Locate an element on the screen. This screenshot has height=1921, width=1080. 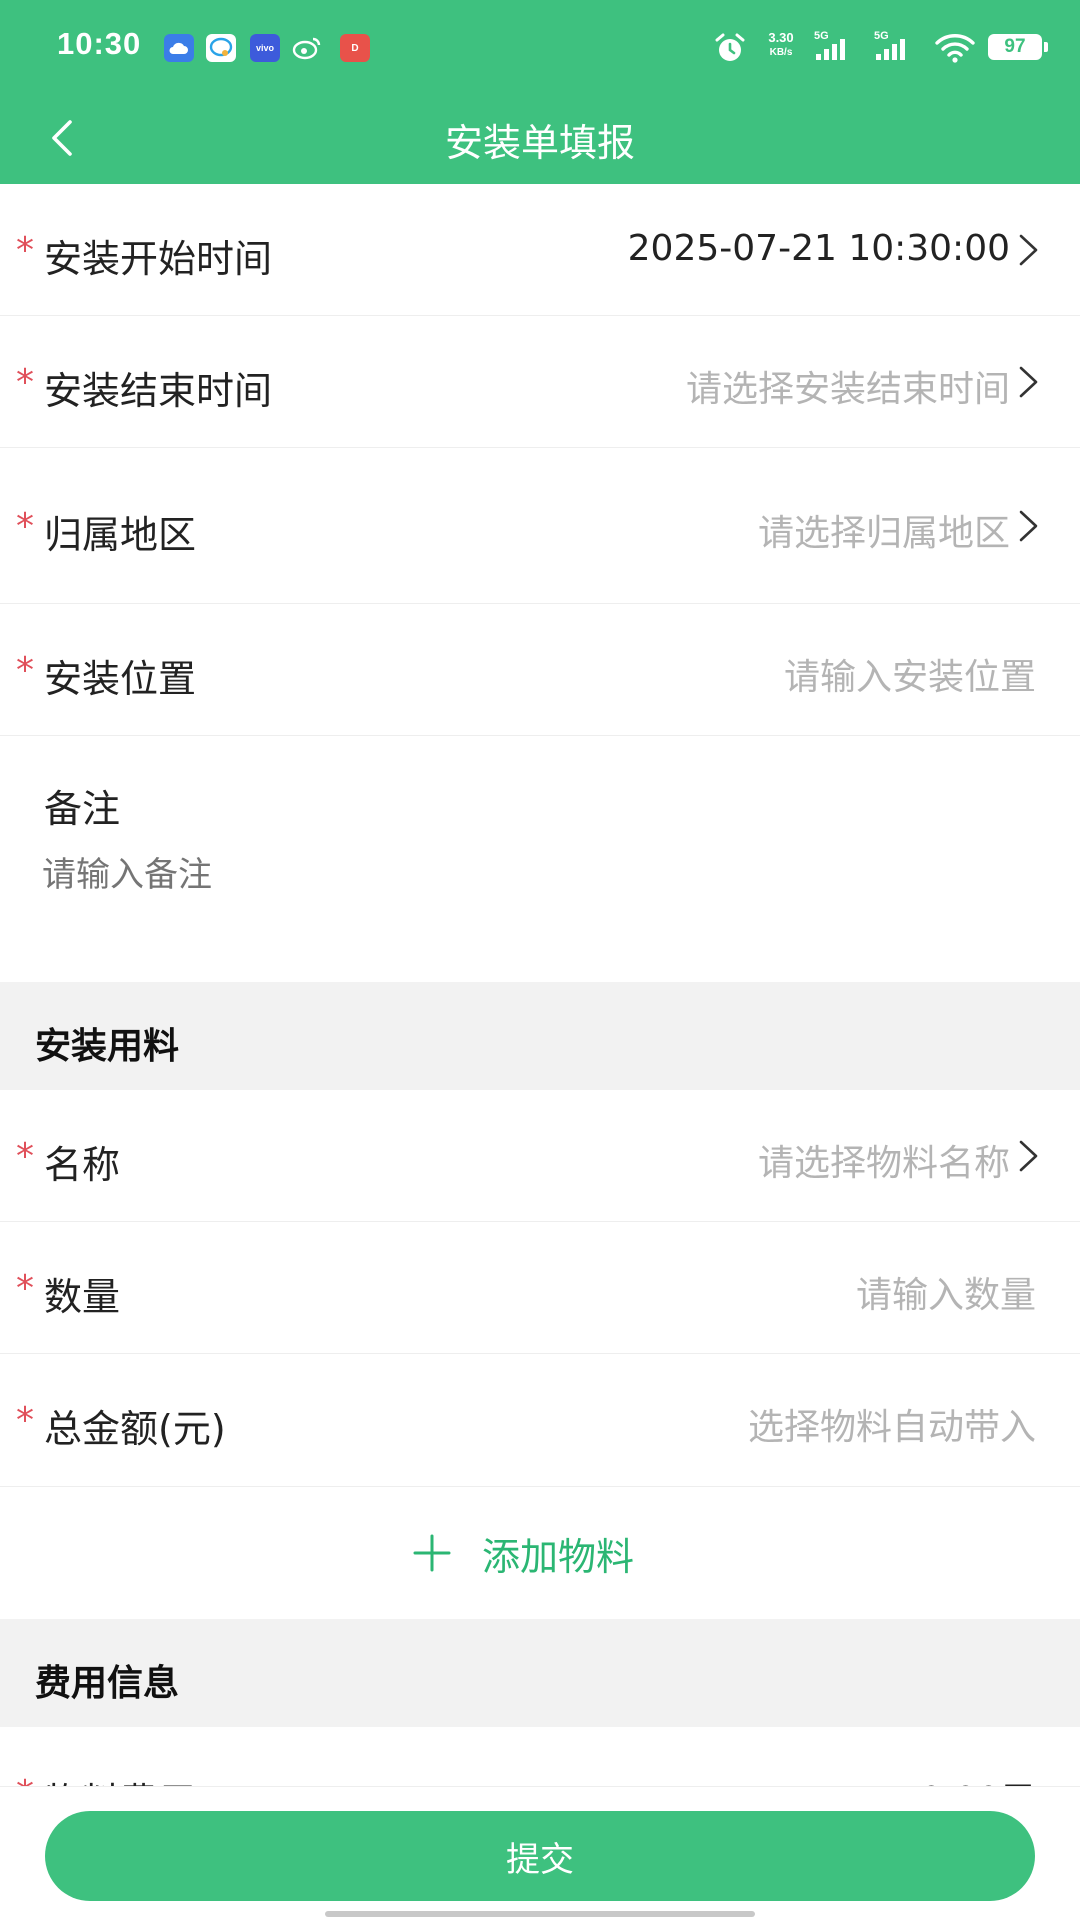
quantity-label: 数量 is located at coordinates (82, 1297).